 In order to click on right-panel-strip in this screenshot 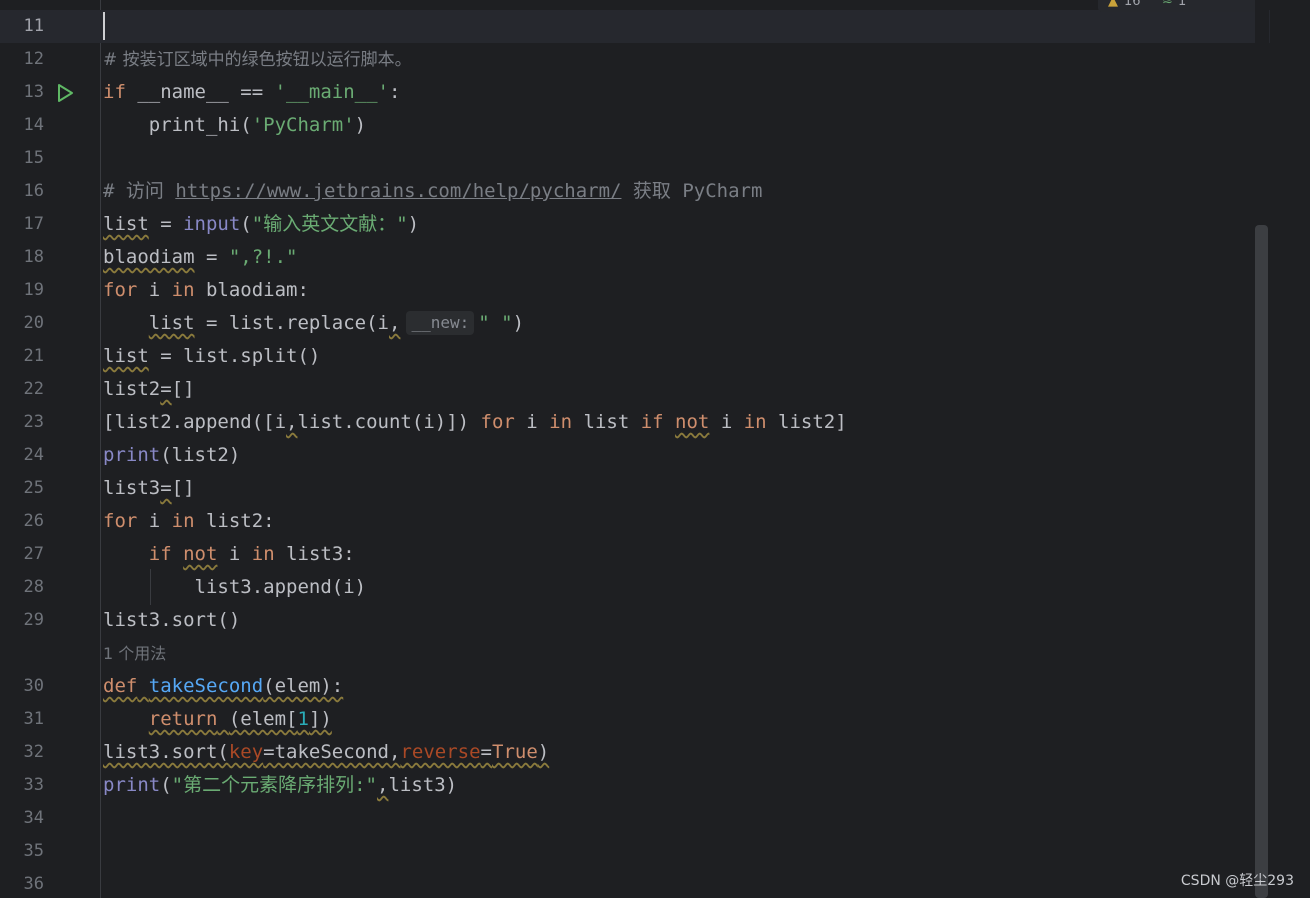, I will do `click(1290, 449)`.